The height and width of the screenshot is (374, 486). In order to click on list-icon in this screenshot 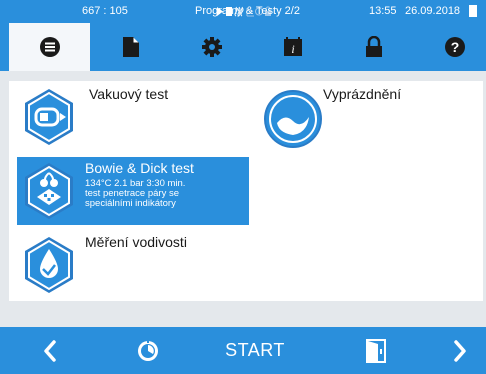, I will do `click(49, 47)`.